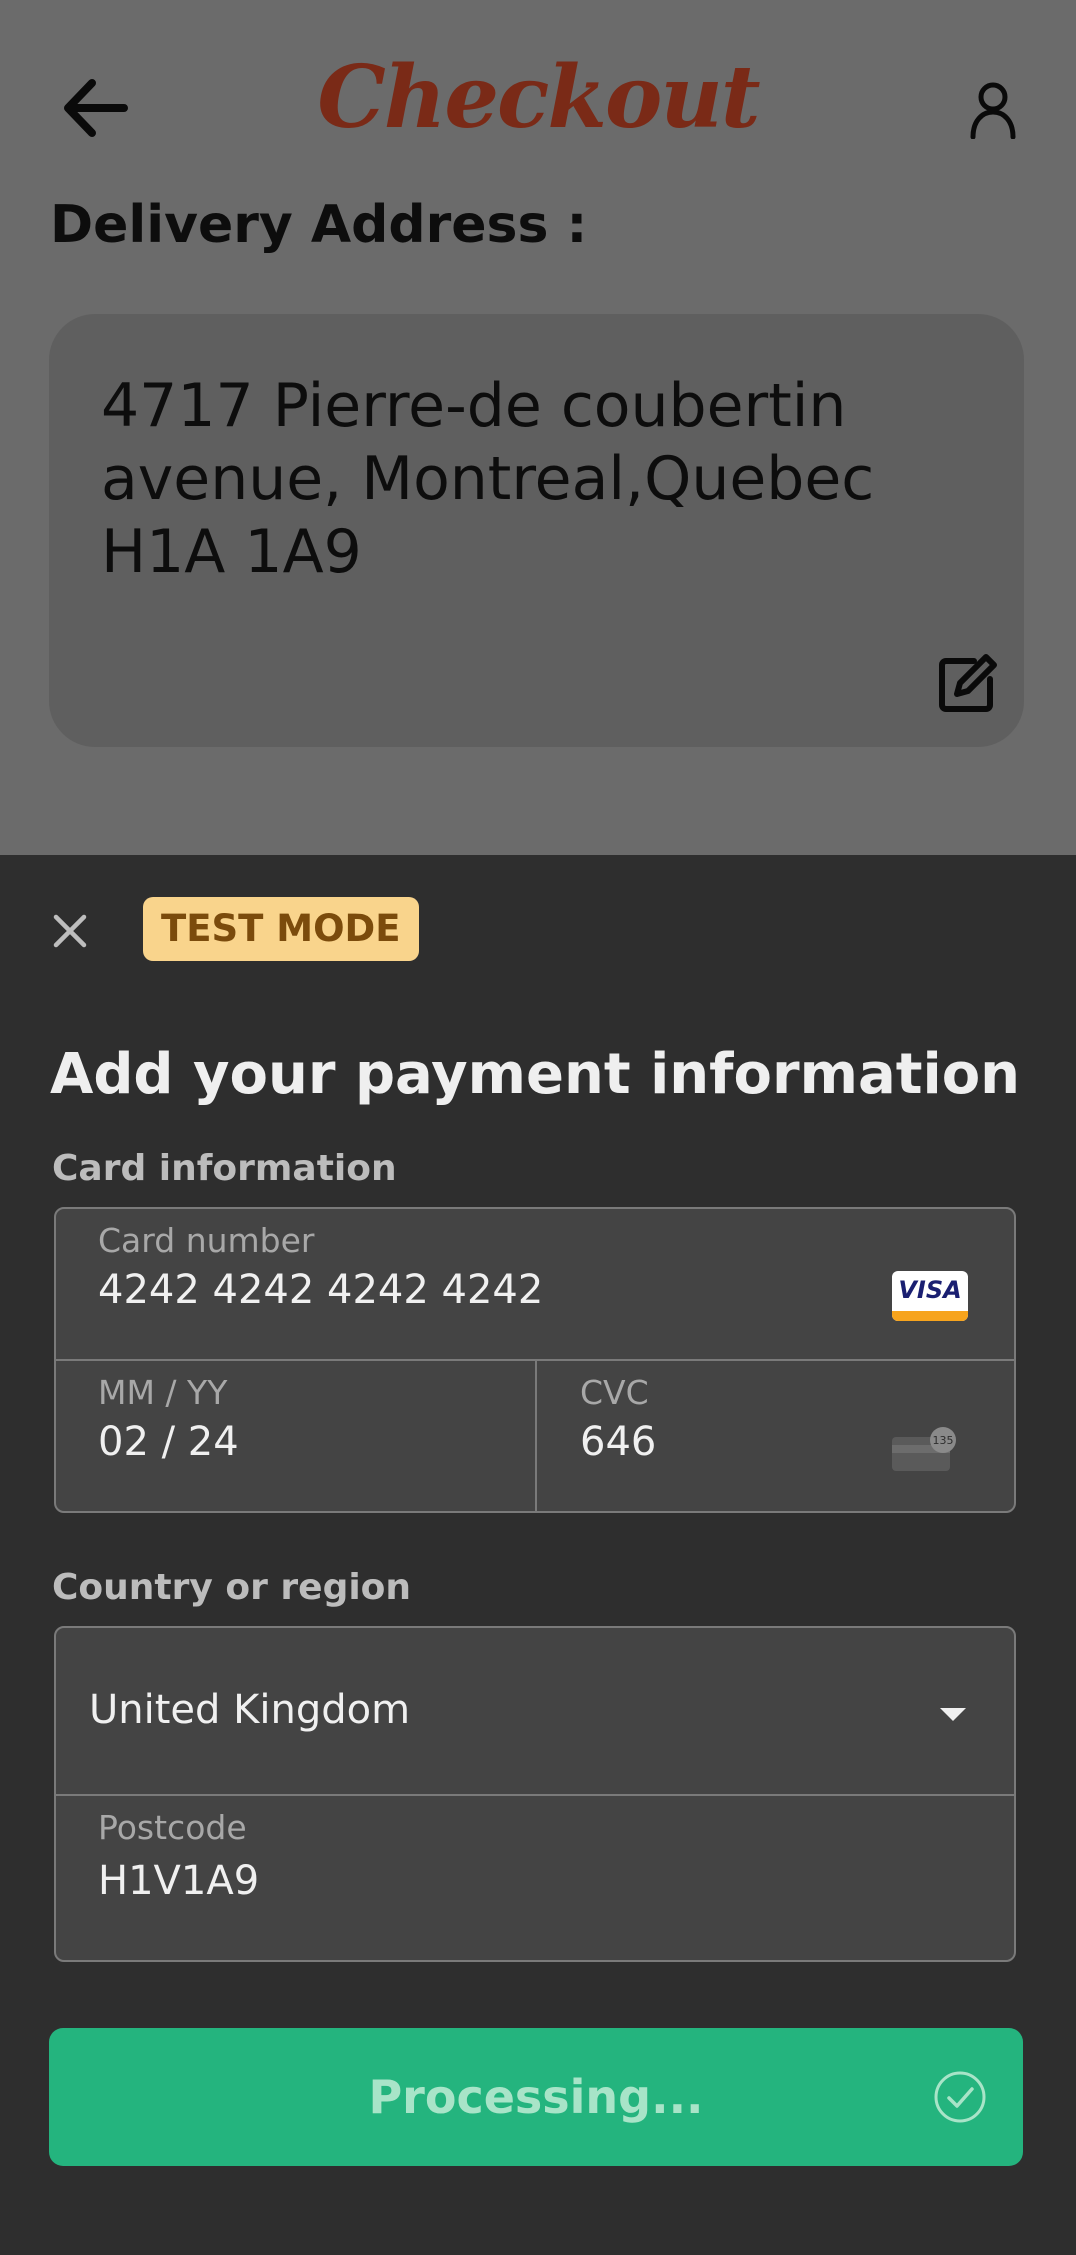 The width and height of the screenshot is (1076, 2255). What do you see at coordinates (319, 225) in the screenshot?
I see `delivery-address-label: Delivery Address :` at bounding box center [319, 225].